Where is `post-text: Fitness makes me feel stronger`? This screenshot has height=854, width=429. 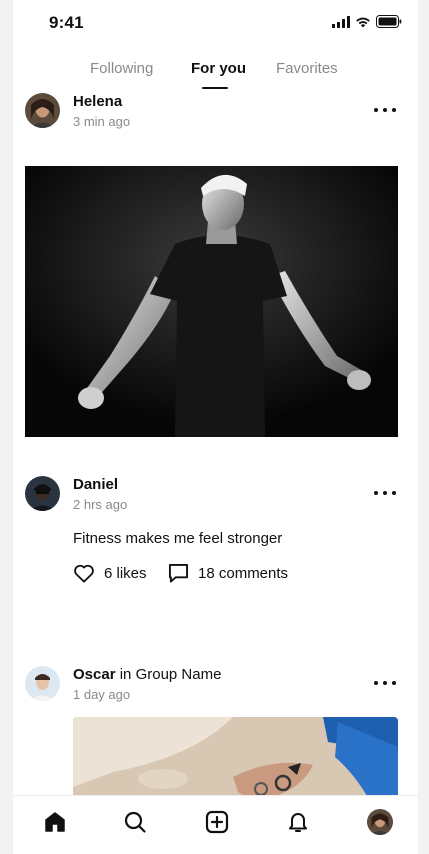
post-text: Fitness makes me feel stronger is located at coordinates (178, 538).